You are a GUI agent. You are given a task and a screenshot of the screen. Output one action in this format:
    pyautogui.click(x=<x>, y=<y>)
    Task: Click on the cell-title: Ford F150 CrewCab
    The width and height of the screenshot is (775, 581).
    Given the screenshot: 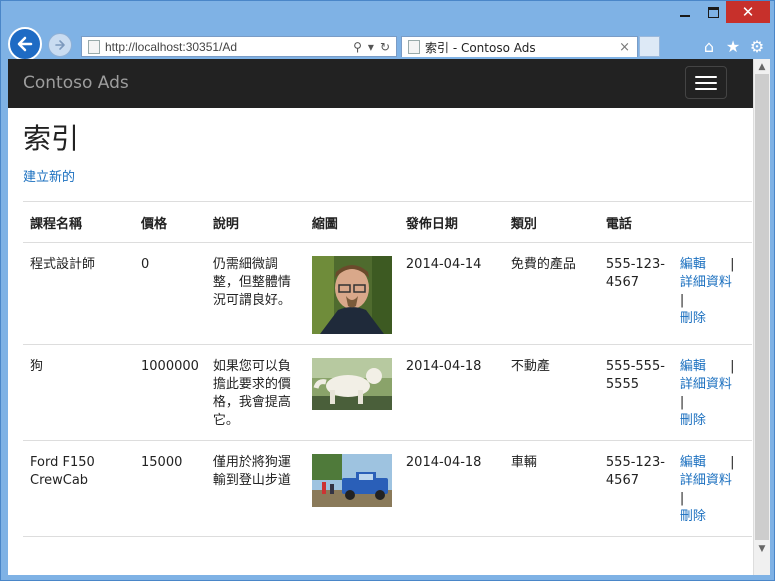 What is the action you would take?
    pyautogui.click(x=78, y=488)
    